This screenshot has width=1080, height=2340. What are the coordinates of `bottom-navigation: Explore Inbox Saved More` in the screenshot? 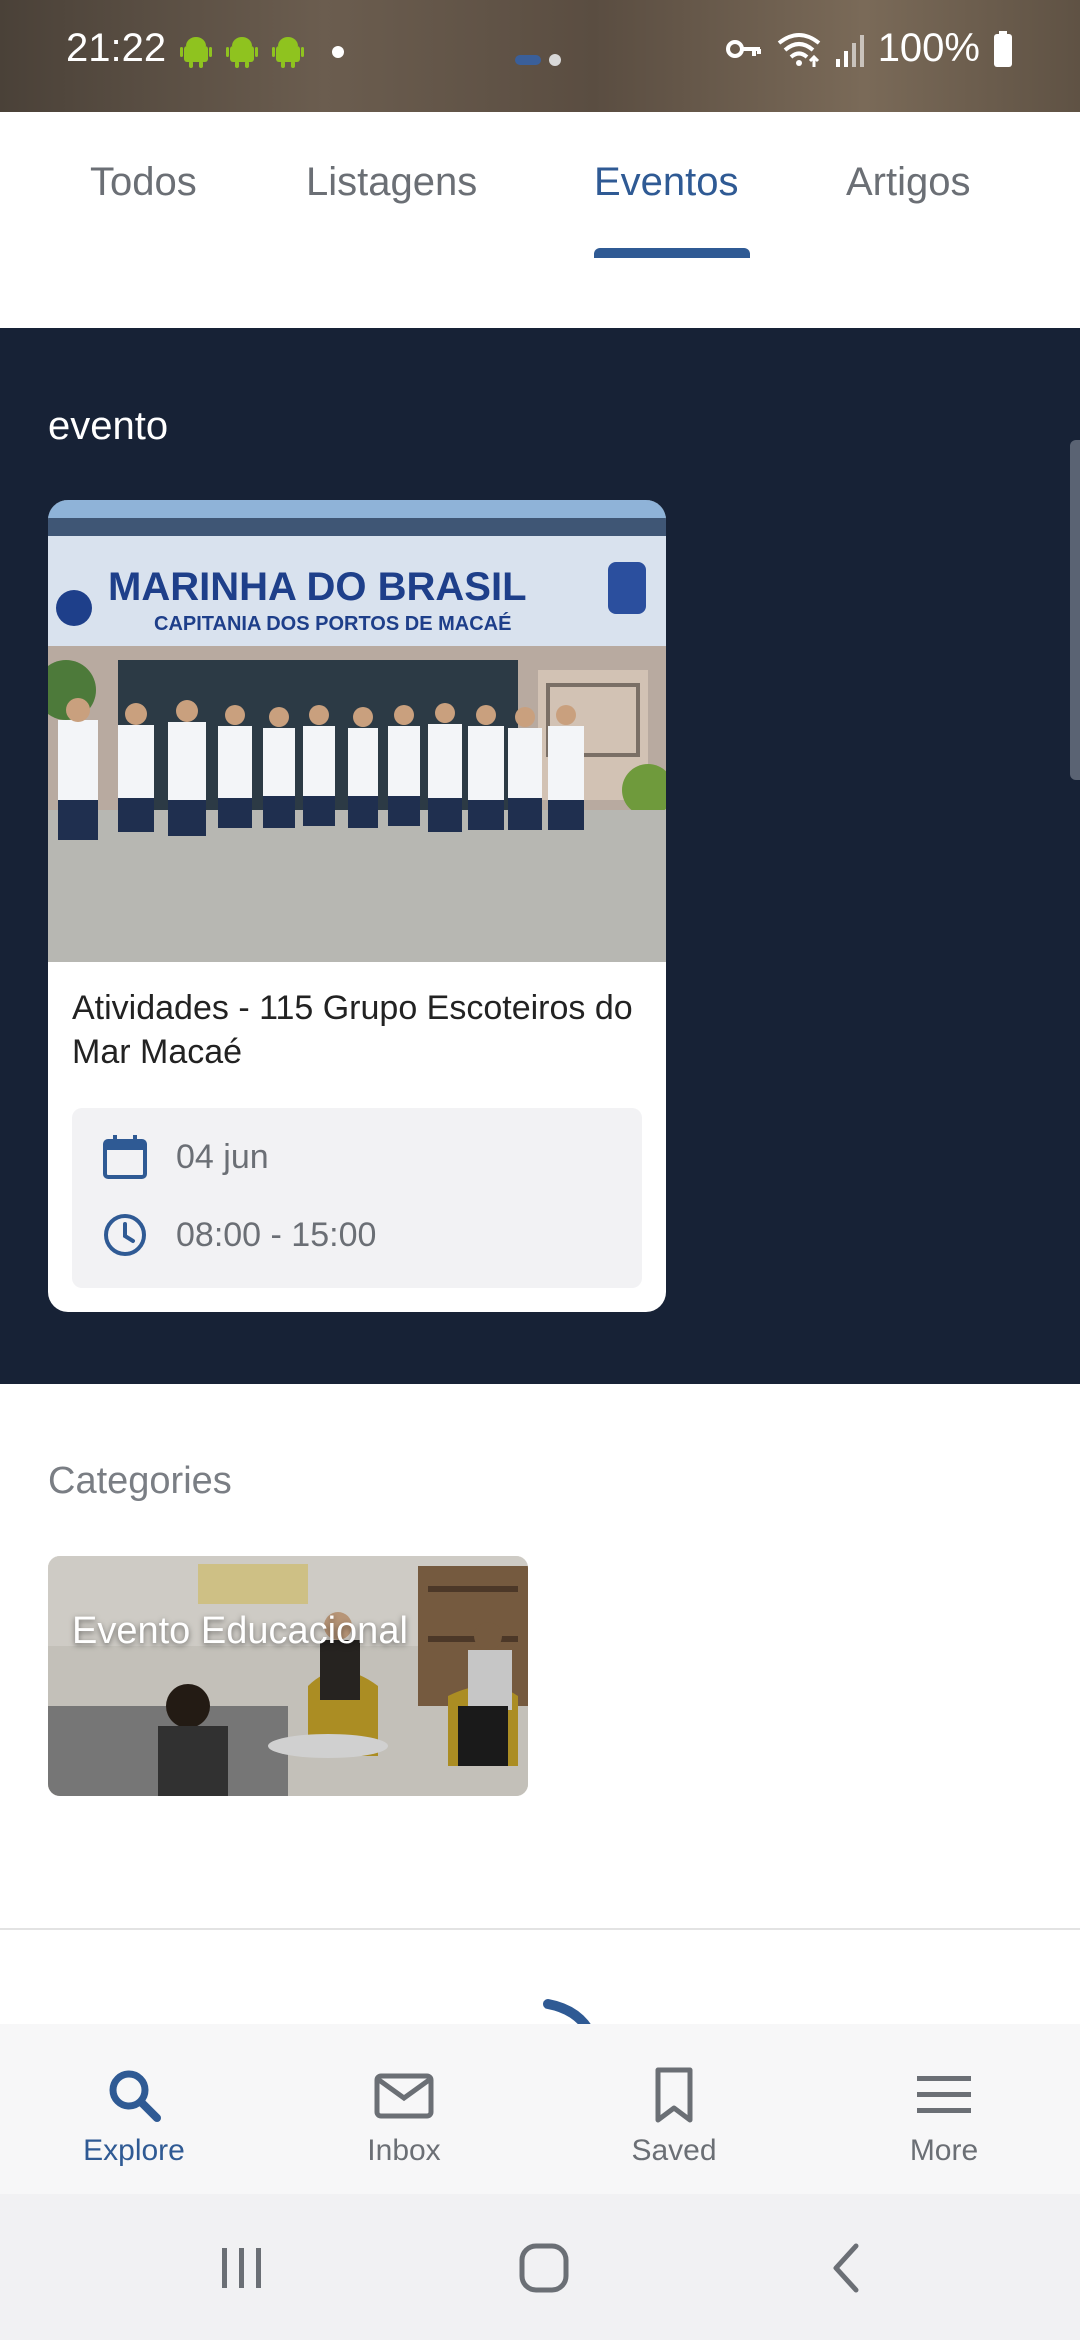 It's located at (540, 2109).